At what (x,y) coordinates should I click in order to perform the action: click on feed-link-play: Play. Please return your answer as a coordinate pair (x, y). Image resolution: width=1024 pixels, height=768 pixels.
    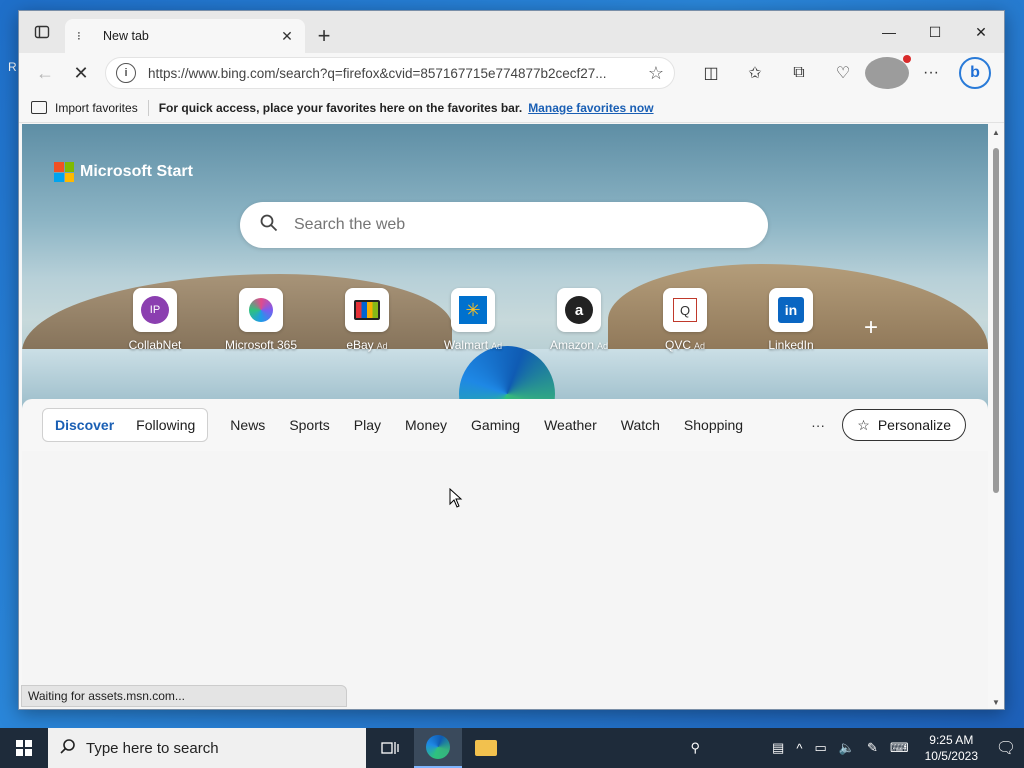
    Looking at the image, I should click on (367, 425).